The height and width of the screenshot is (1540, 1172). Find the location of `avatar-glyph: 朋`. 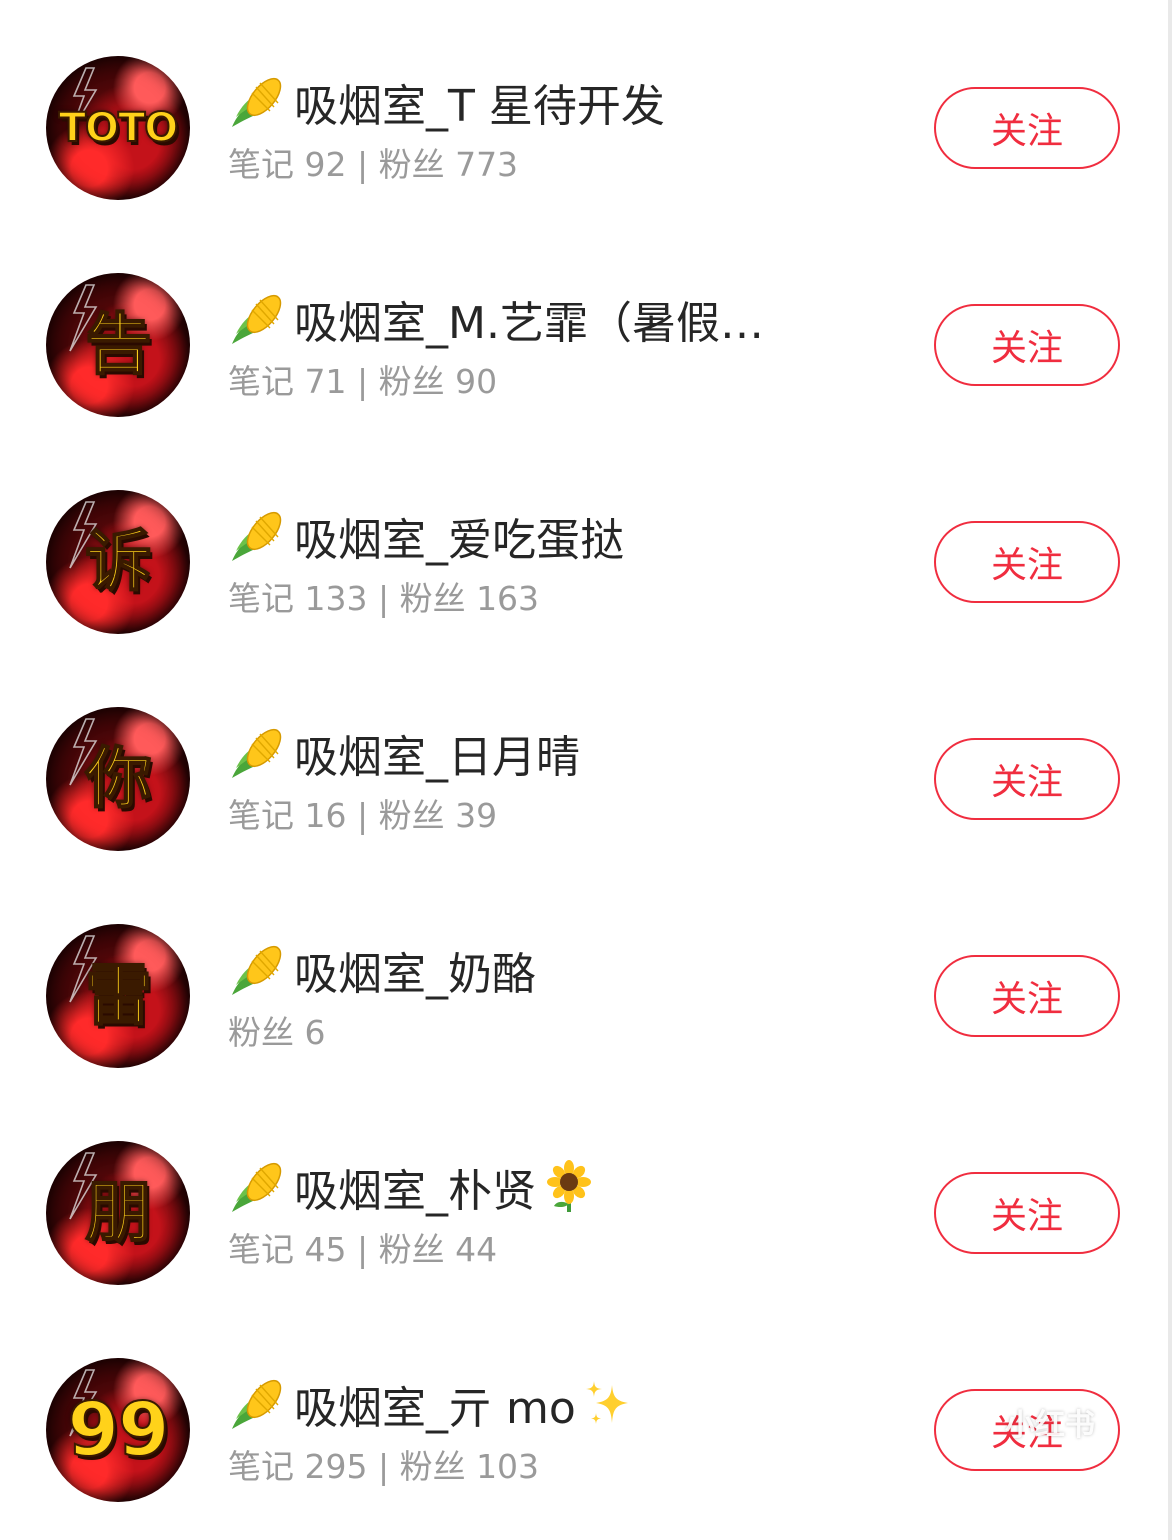

avatar-glyph: 朋 is located at coordinates (119, 1212).